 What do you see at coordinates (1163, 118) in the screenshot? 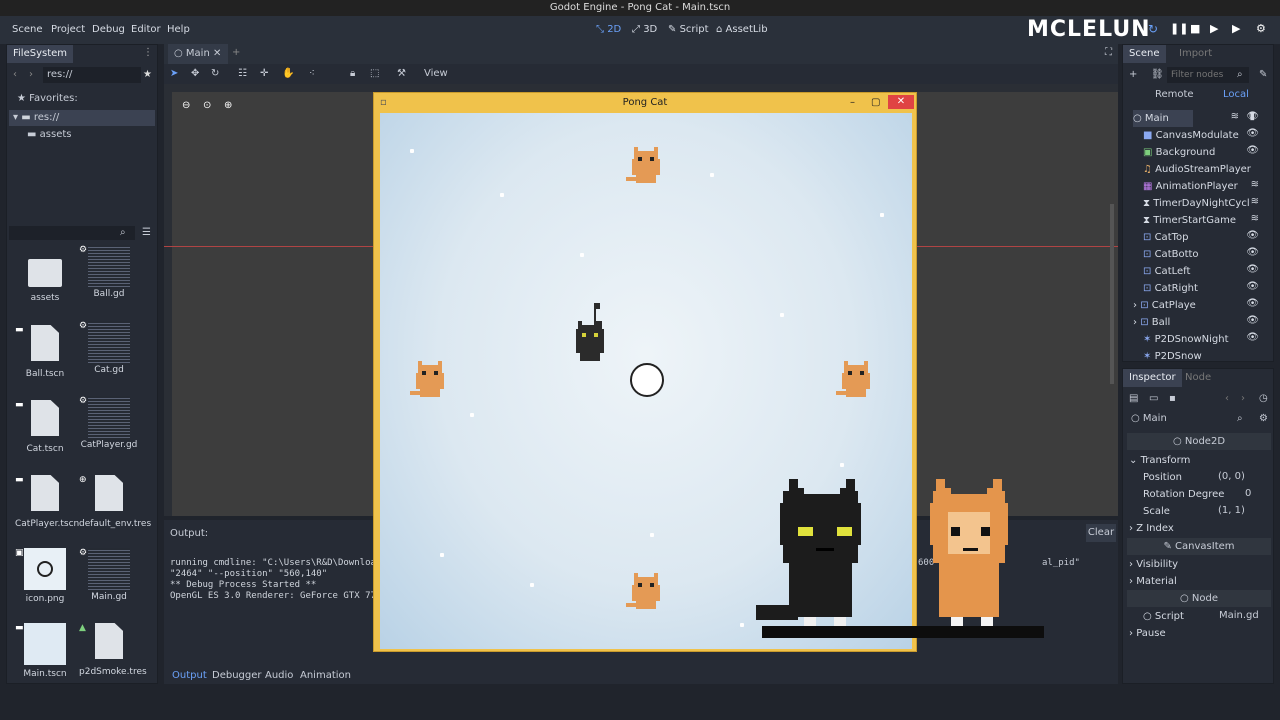
I see `node-main: ○ Main` at bounding box center [1163, 118].